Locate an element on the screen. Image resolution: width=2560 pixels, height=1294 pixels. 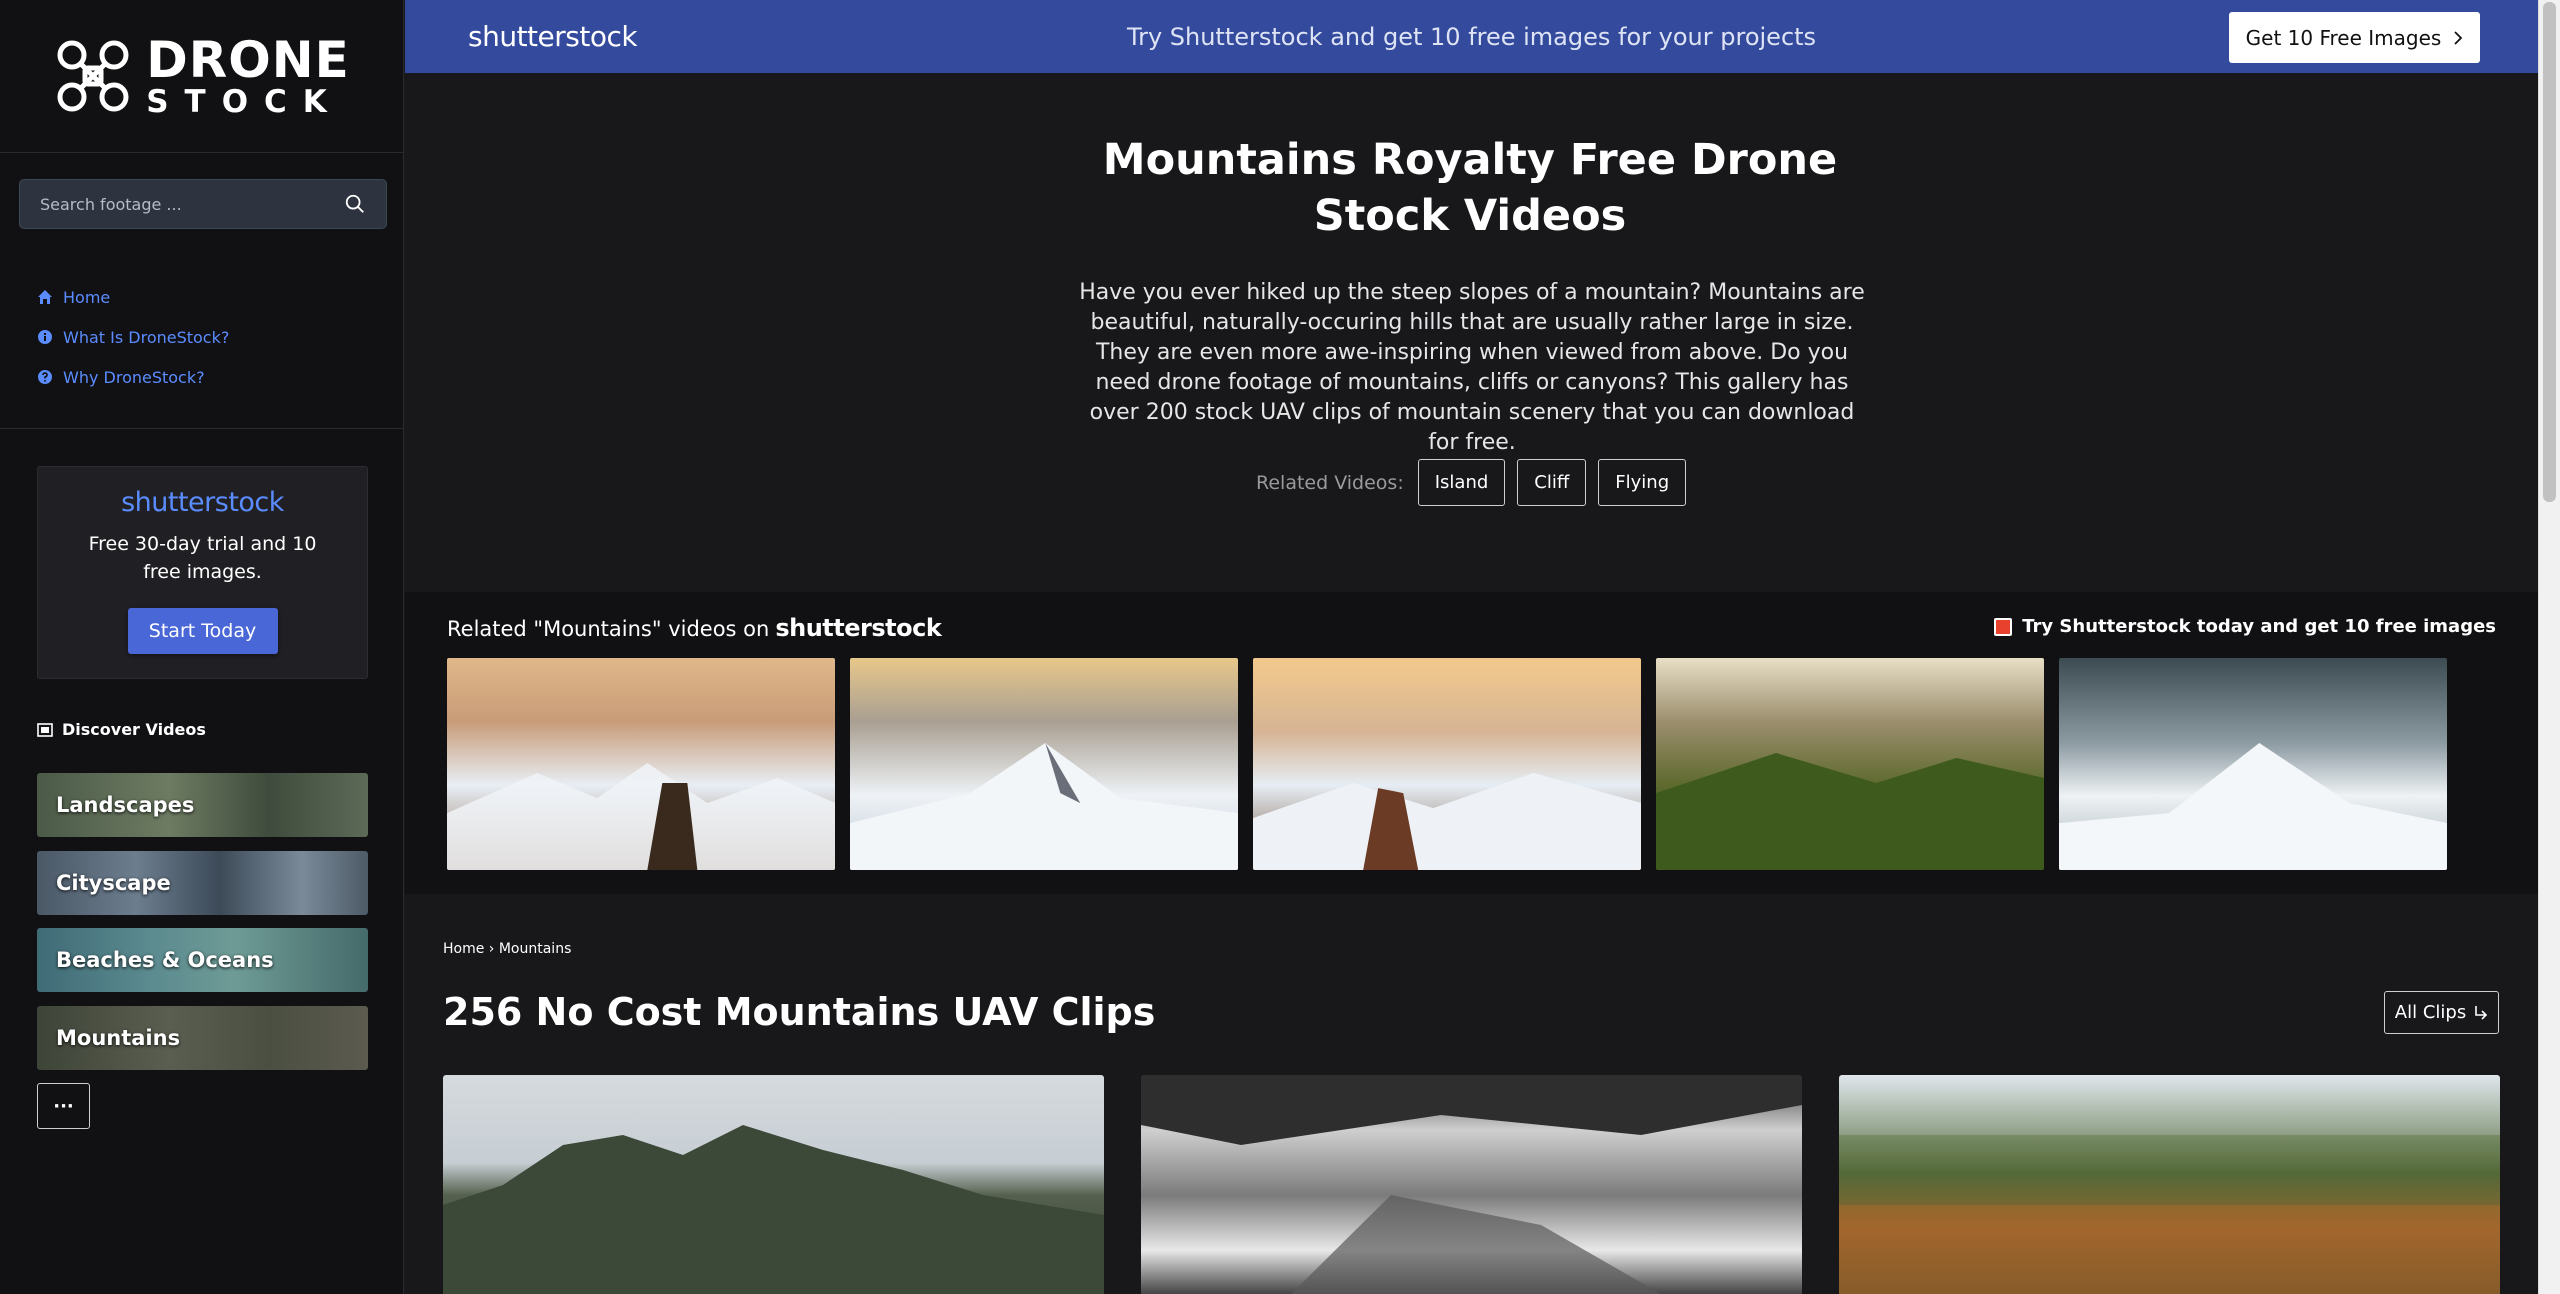
related-tag-island: Island is located at coordinates (1461, 482).